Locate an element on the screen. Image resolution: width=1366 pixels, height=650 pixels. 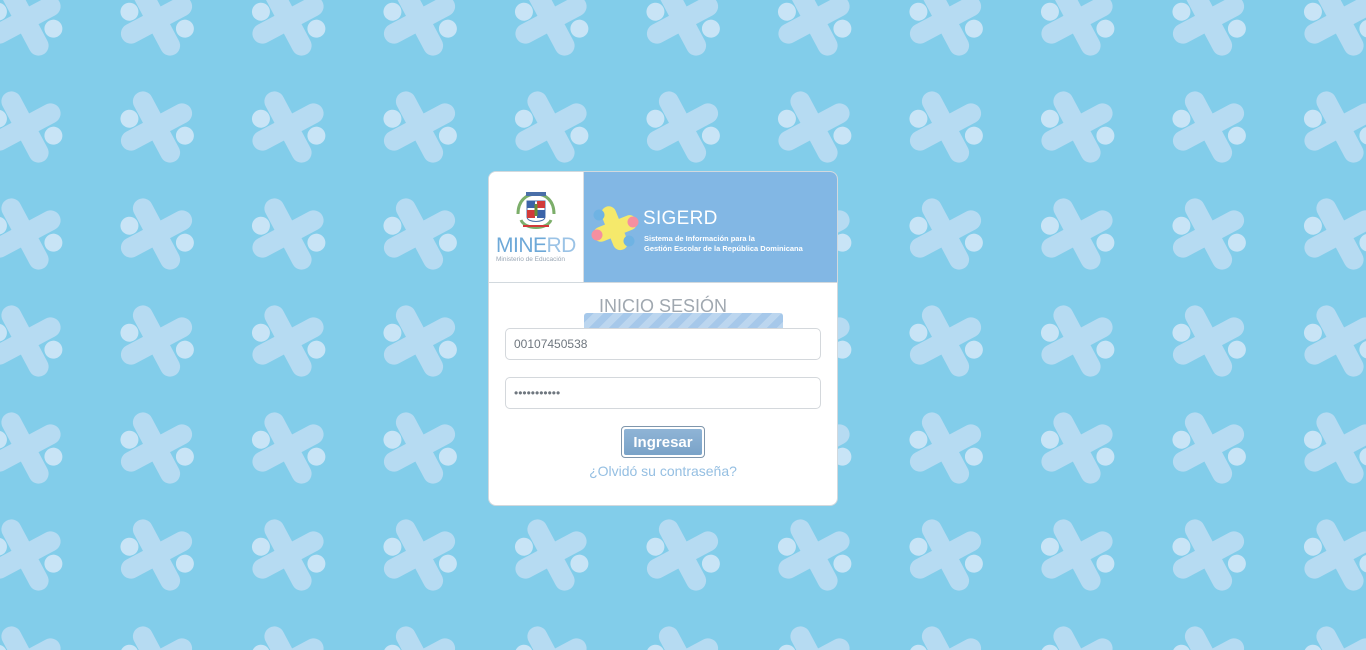
coat-of-arms-icon is located at coordinates (536, 210).